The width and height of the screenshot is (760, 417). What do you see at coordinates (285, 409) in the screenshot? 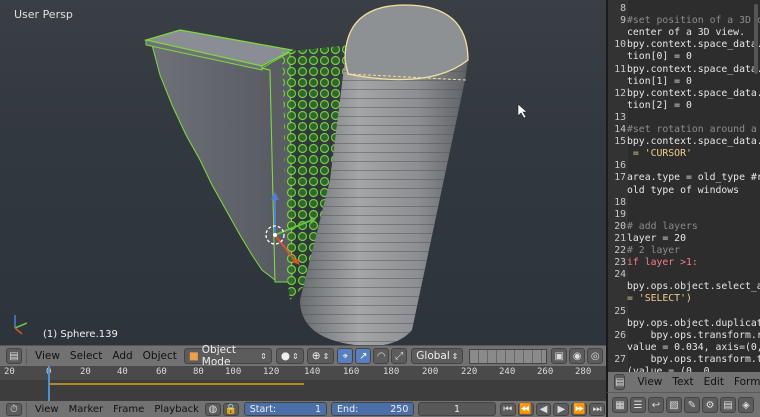
I see `start-frame-field: Start: 1` at bounding box center [285, 409].